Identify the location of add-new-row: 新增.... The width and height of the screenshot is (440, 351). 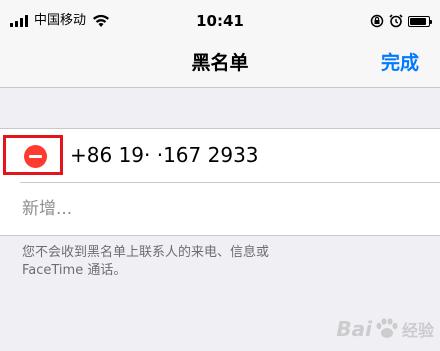
(220, 209).